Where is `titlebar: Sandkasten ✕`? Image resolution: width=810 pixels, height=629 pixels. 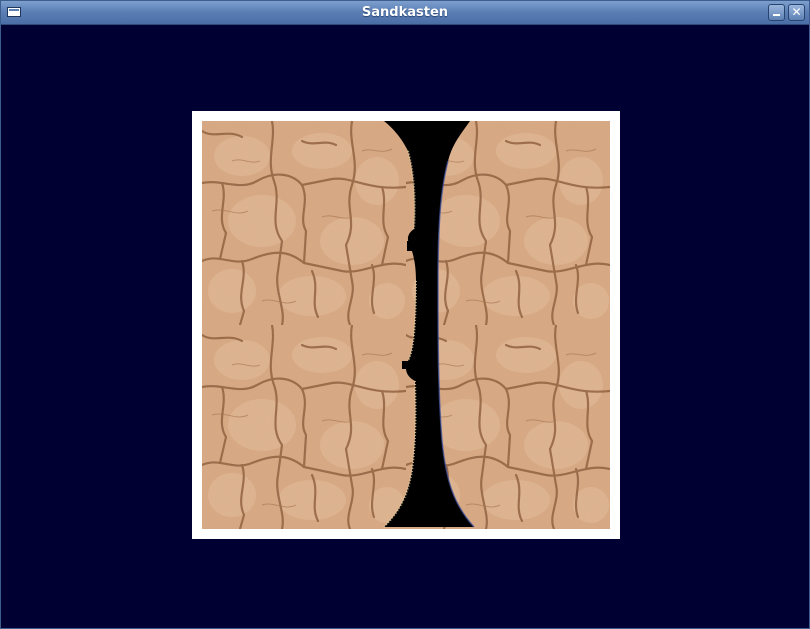 titlebar: Sandkasten ✕ is located at coordinates (405, 13).